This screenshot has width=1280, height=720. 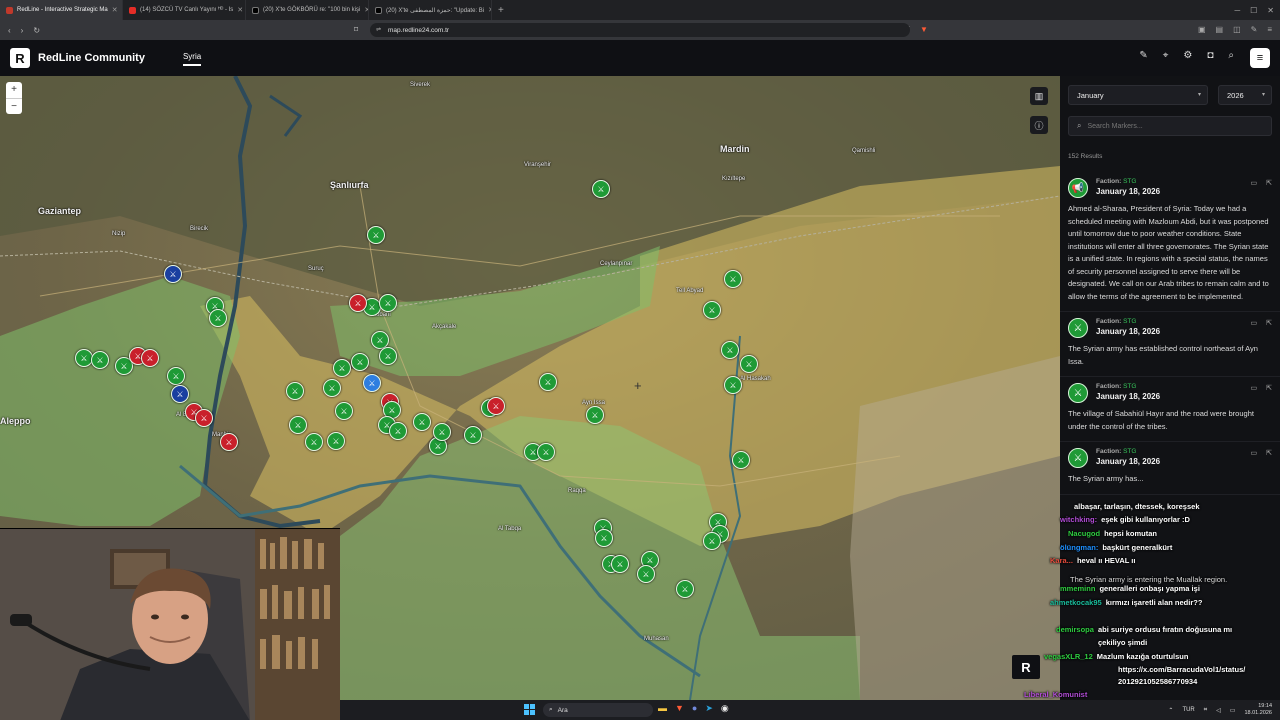 I want to click on leo-icon: ✎, so click(x=1254, y=30).